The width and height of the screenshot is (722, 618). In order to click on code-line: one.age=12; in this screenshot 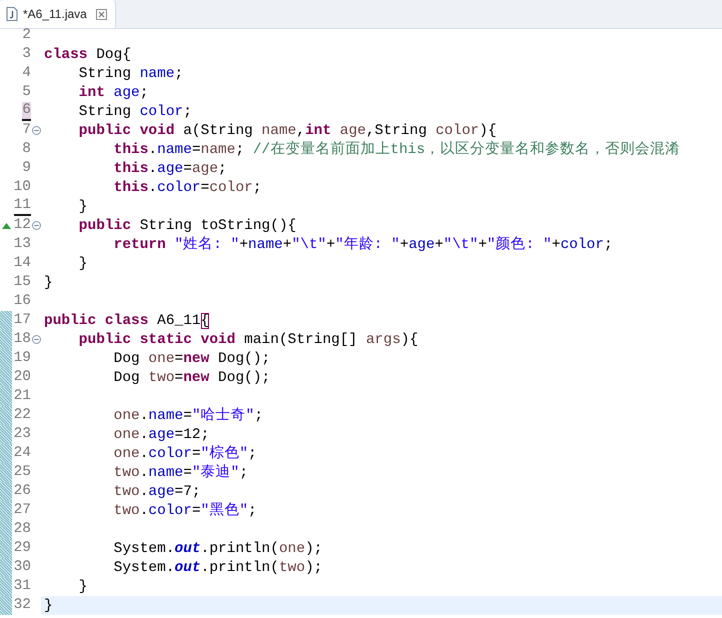, I will do `click(161, 435)`.